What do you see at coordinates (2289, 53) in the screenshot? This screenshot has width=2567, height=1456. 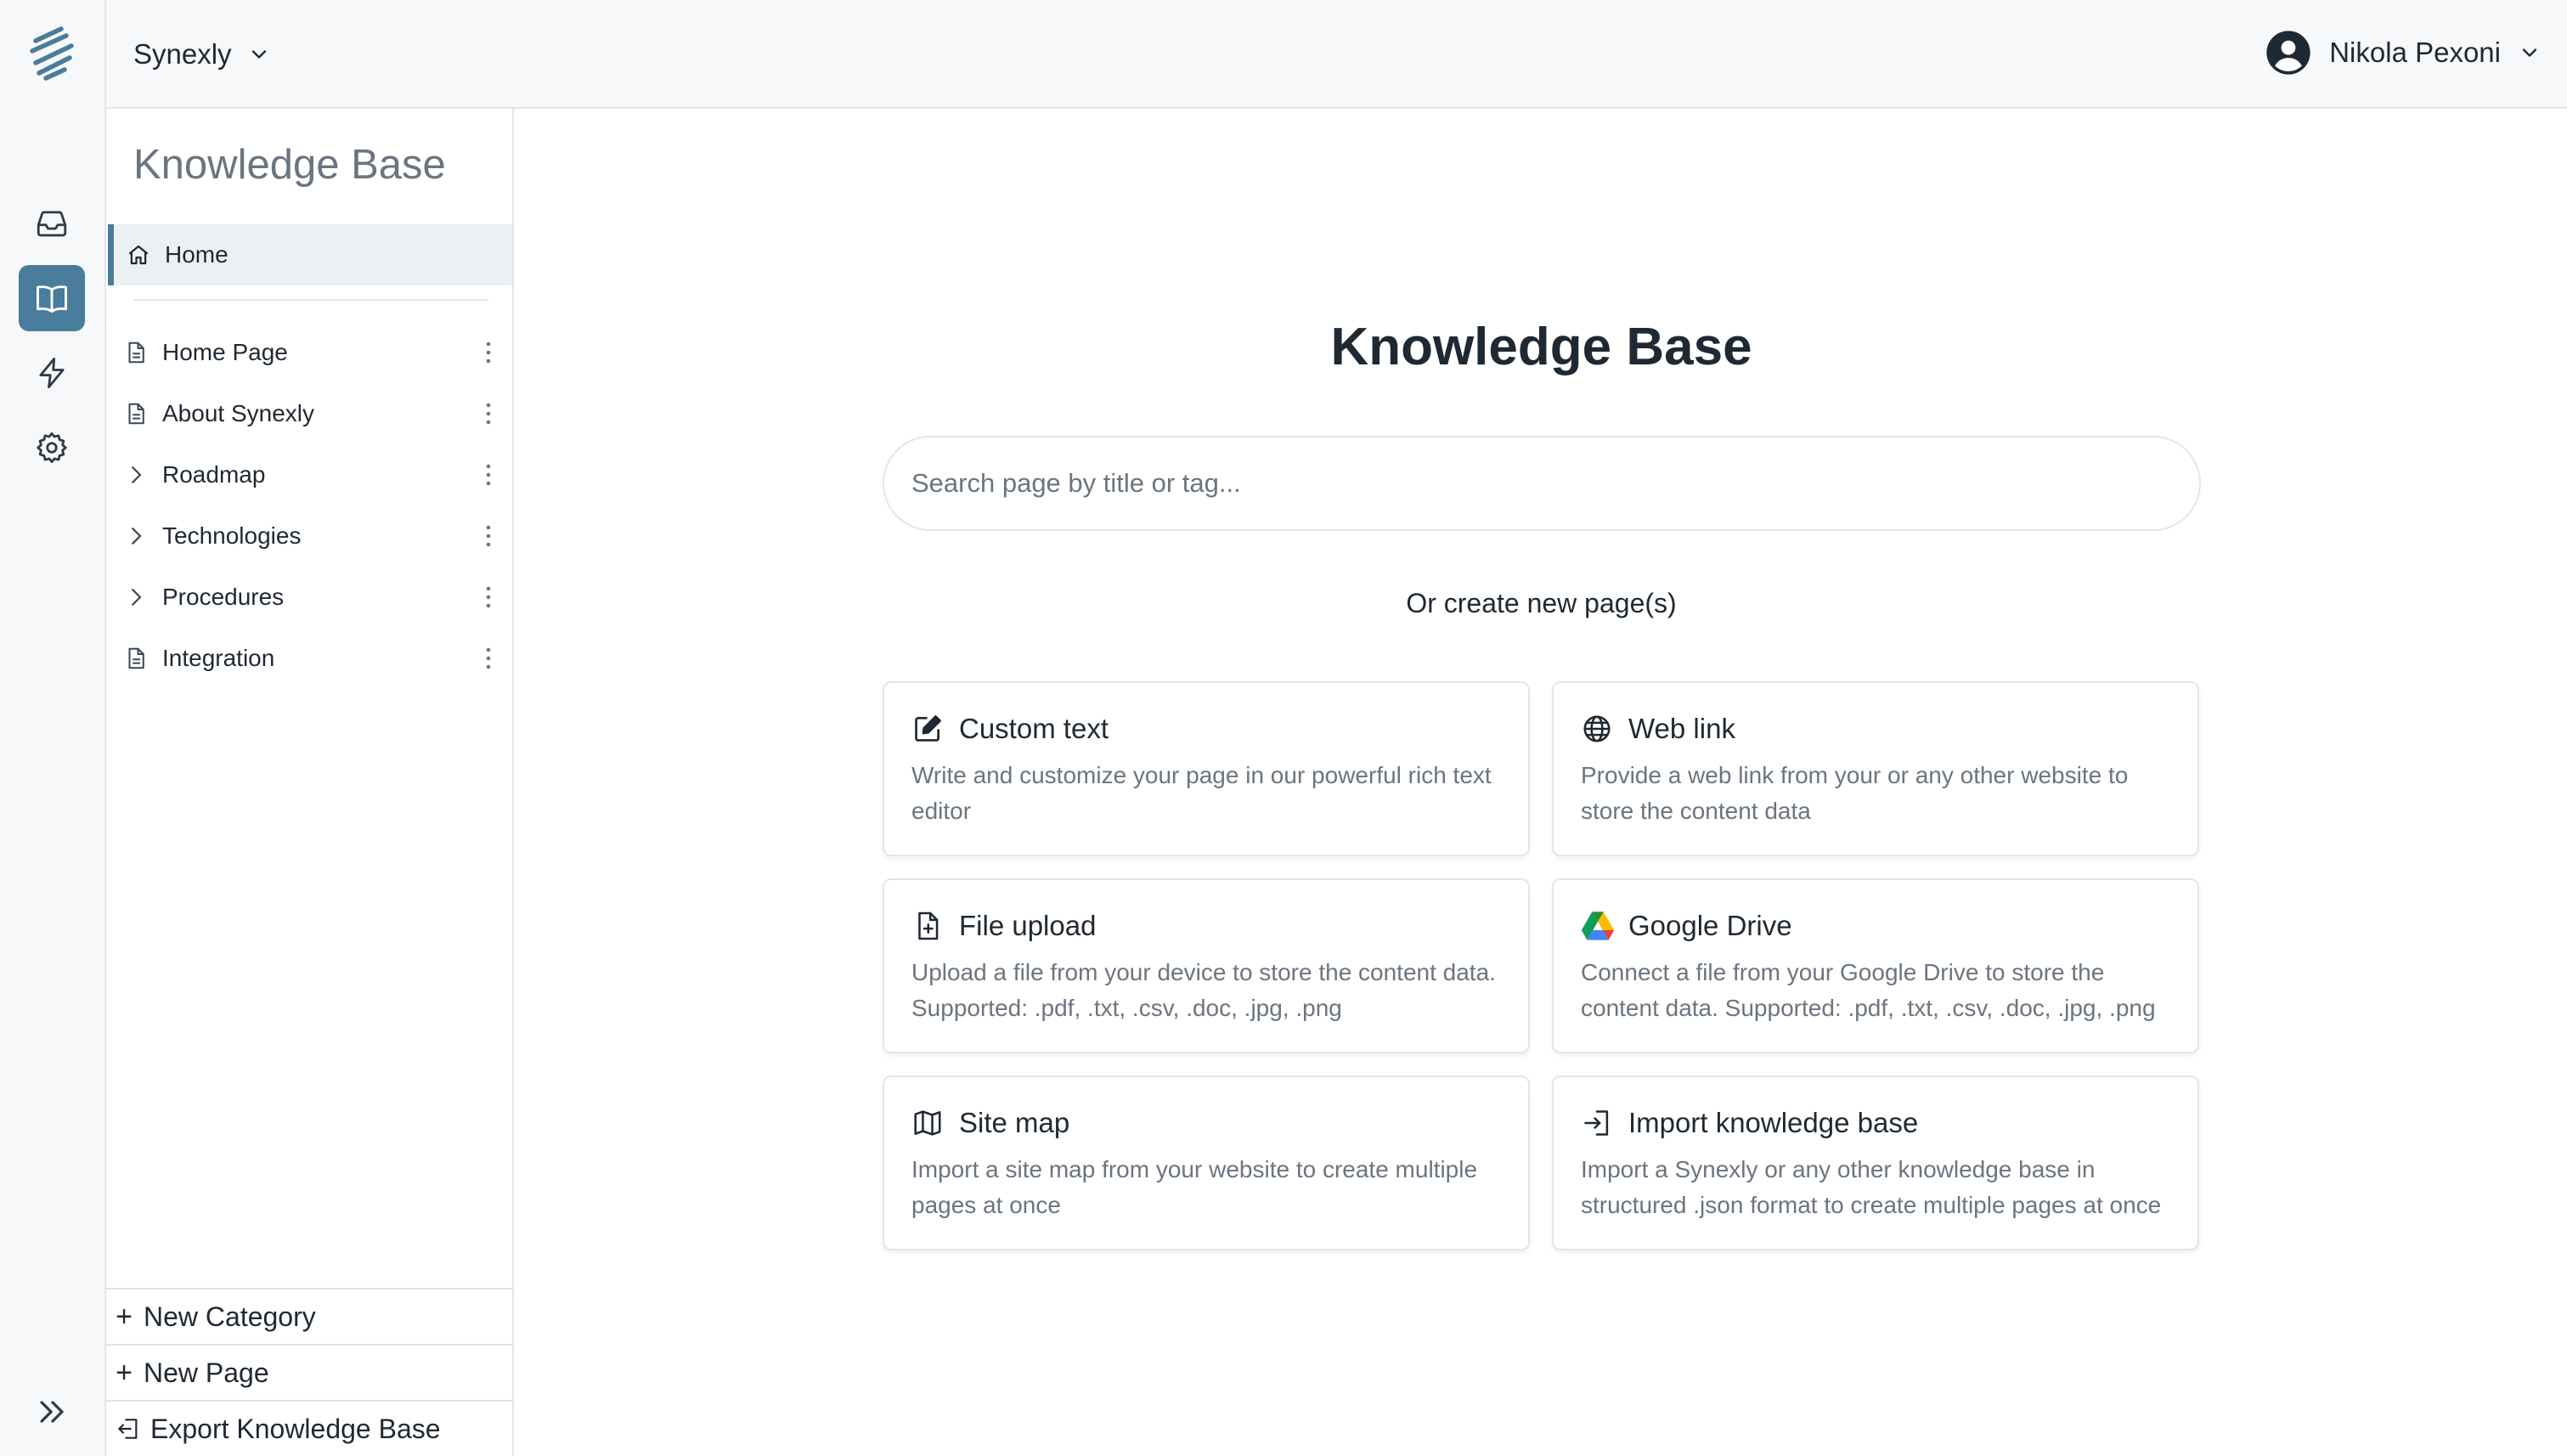 I see `user-avatar-icon` at bounding box center [2289, 53].